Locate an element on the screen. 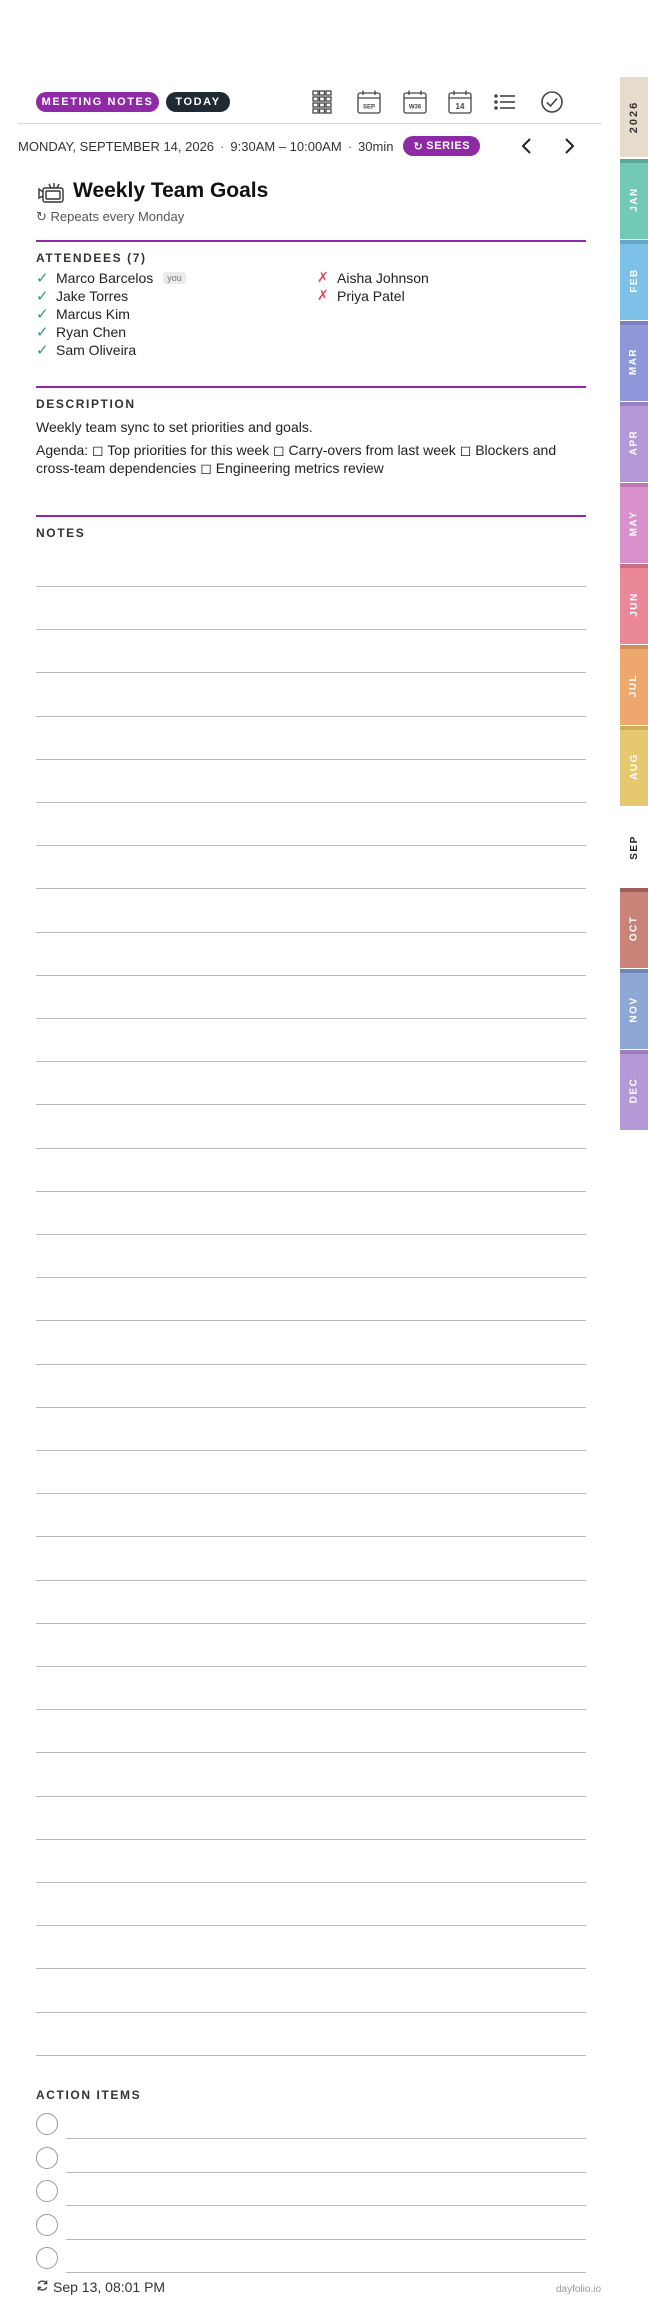 The width and height of the screenshot is (648, 2304). day-view-text: 14 is located at coordinates (460, 106).